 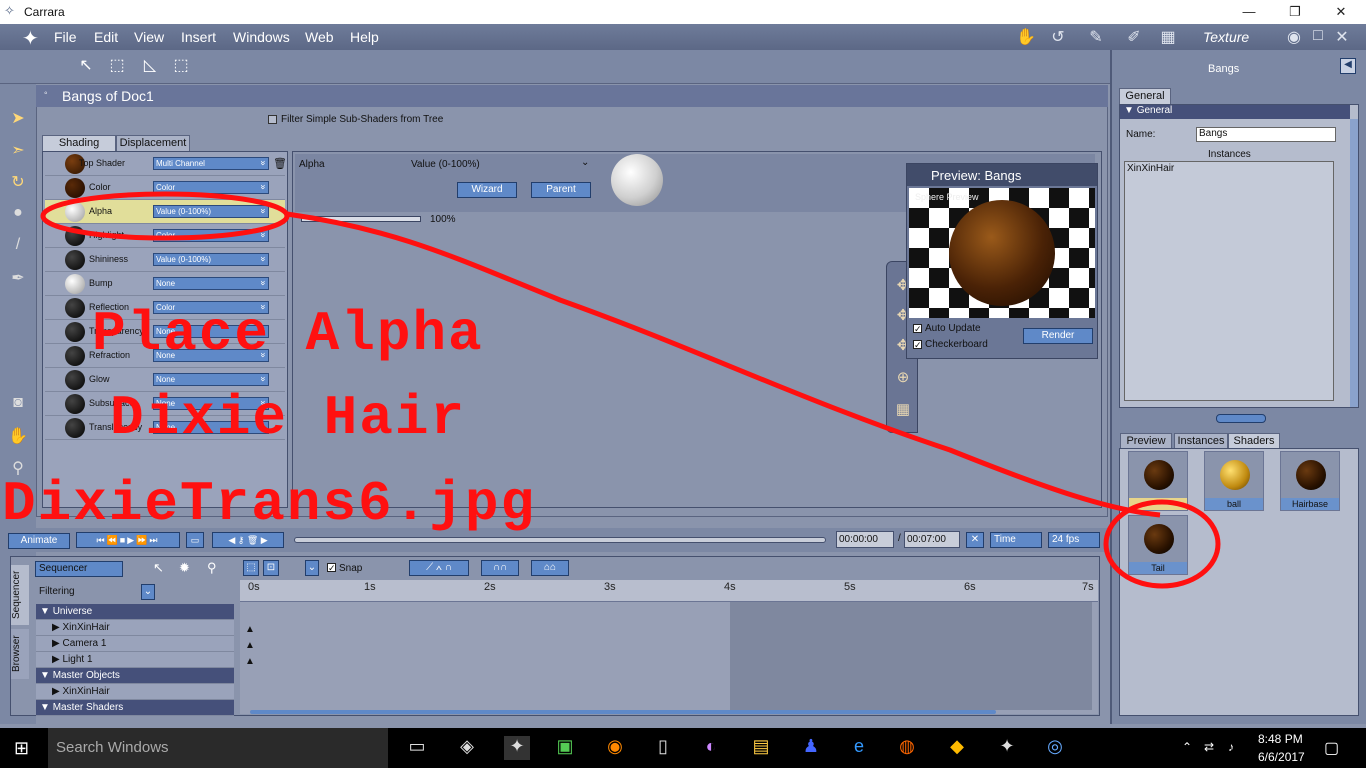 What do you see at coordinates (761, 748) in the screenshot?
I see `folder-icon: ▤` at bounding box center [761, 748].